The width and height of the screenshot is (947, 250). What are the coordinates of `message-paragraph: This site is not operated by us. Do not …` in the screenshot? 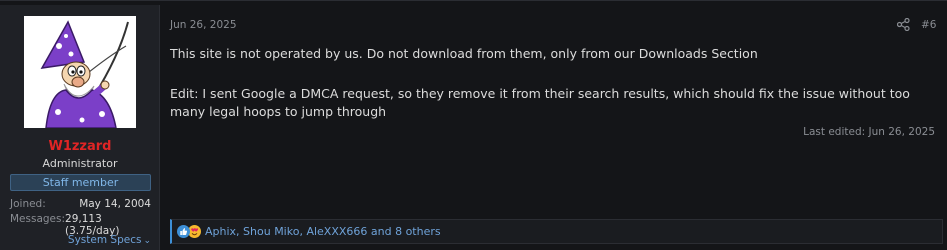 It's located at (464, 53).